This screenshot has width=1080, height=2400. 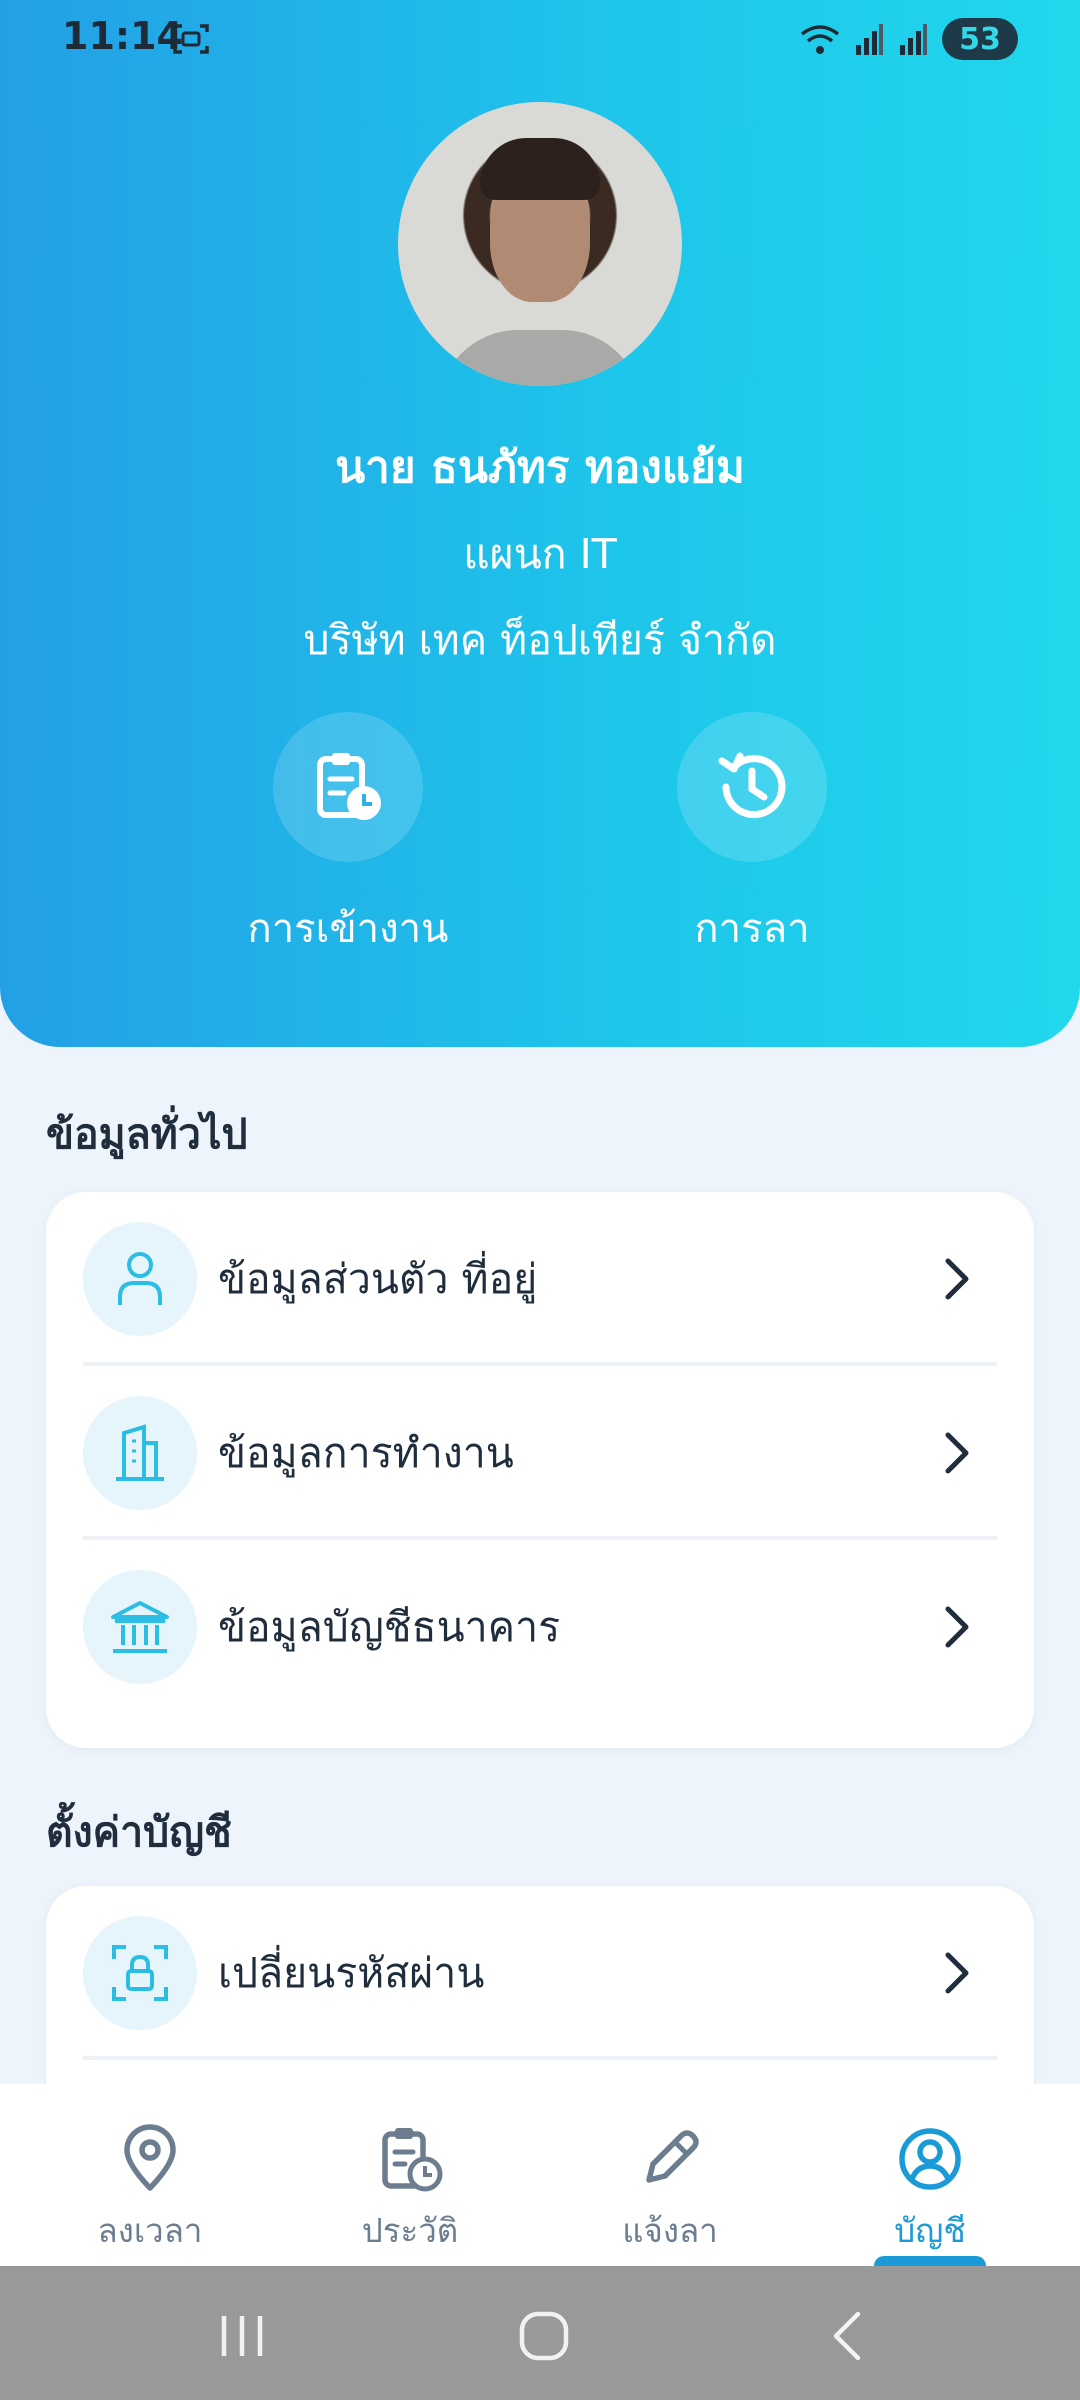 What do you see at coordinates (540, 640) in the screenshot?
I see `user-company: บริษัท เทค ท็อปเทียร์ จำกัด` at bounding box center [540, 640].